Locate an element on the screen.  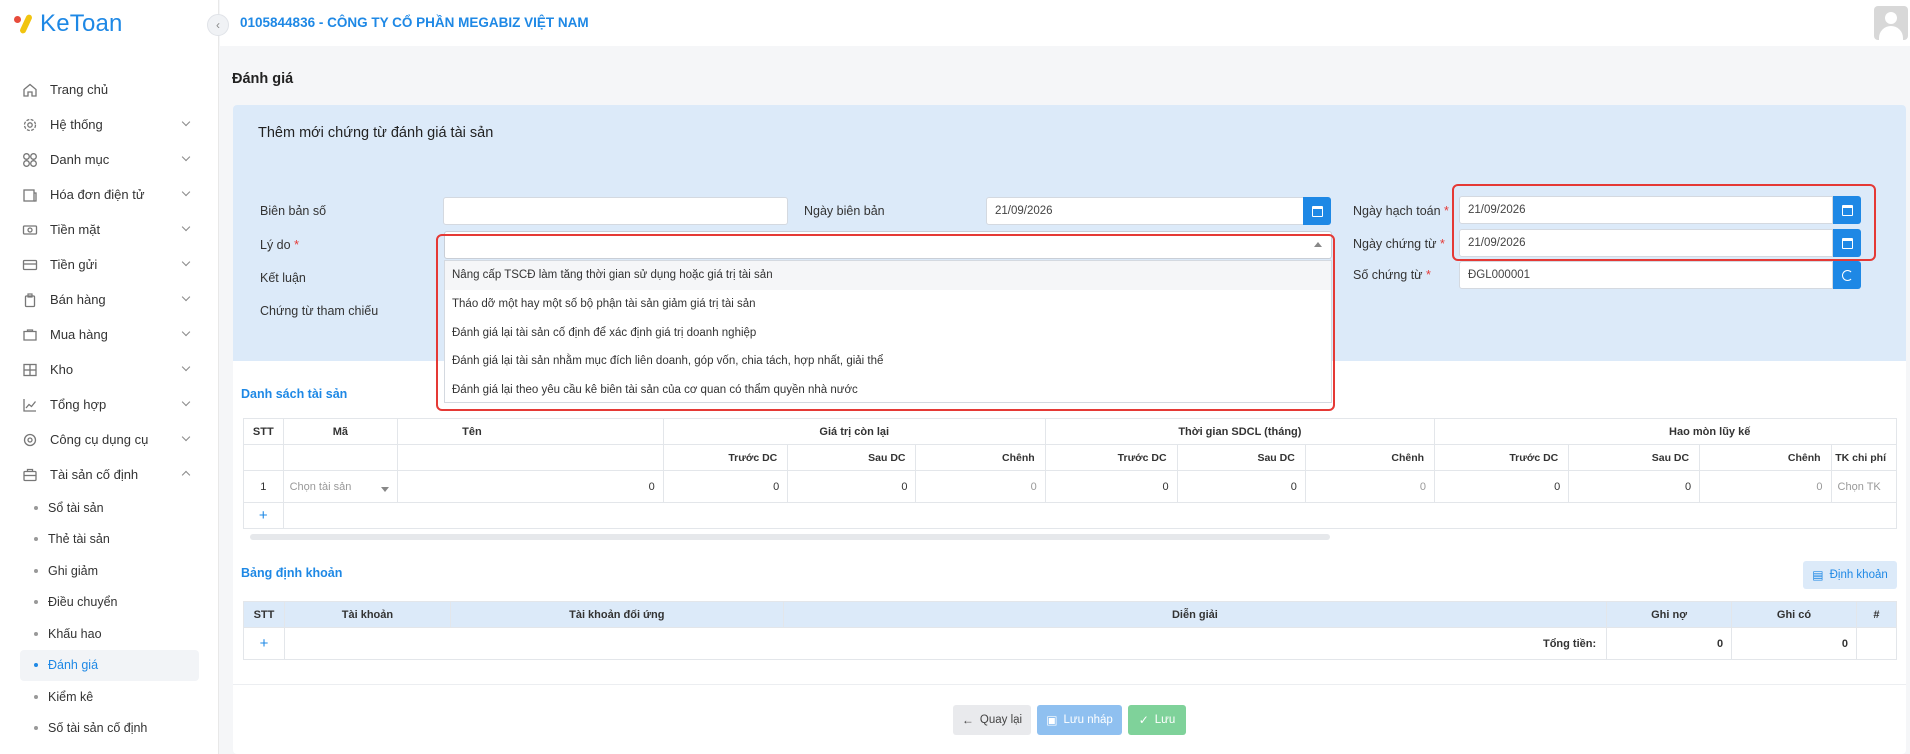
gtcl-truoc-cell: 0 is located at coordinates (530, 486).